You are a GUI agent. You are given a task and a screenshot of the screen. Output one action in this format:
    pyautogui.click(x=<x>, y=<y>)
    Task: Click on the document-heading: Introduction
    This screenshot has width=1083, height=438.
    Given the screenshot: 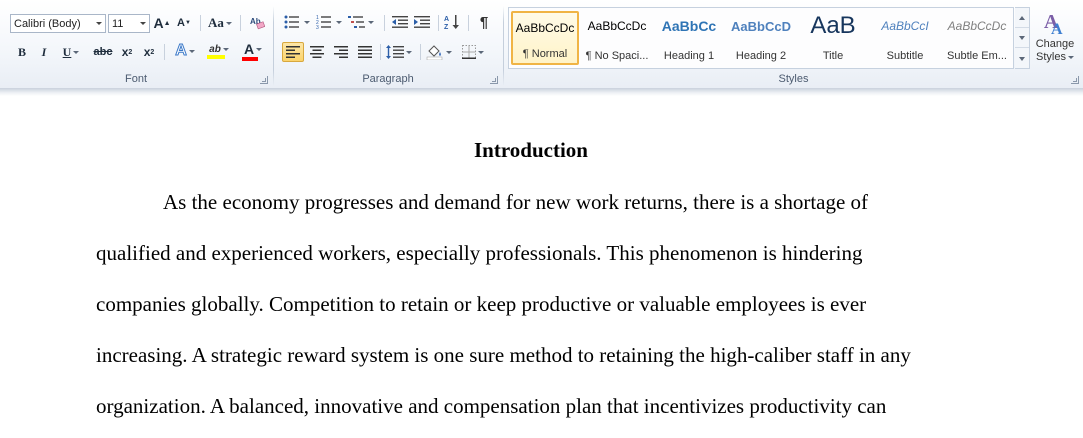 What is the action you would take?
    pyautogui.click(x=531, y=150)
    